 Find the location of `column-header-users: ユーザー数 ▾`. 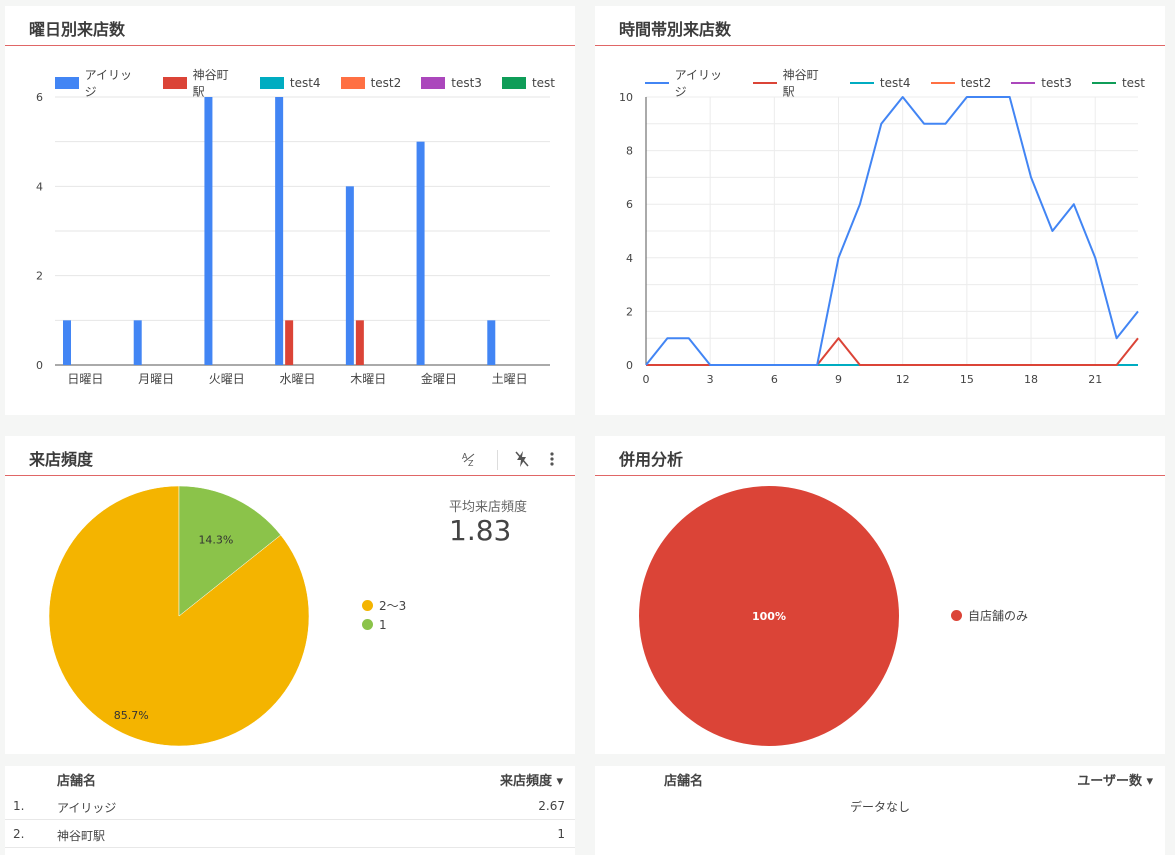

column-header-users: ユーザー数 ▾ is located at coordinates (1115, 779).